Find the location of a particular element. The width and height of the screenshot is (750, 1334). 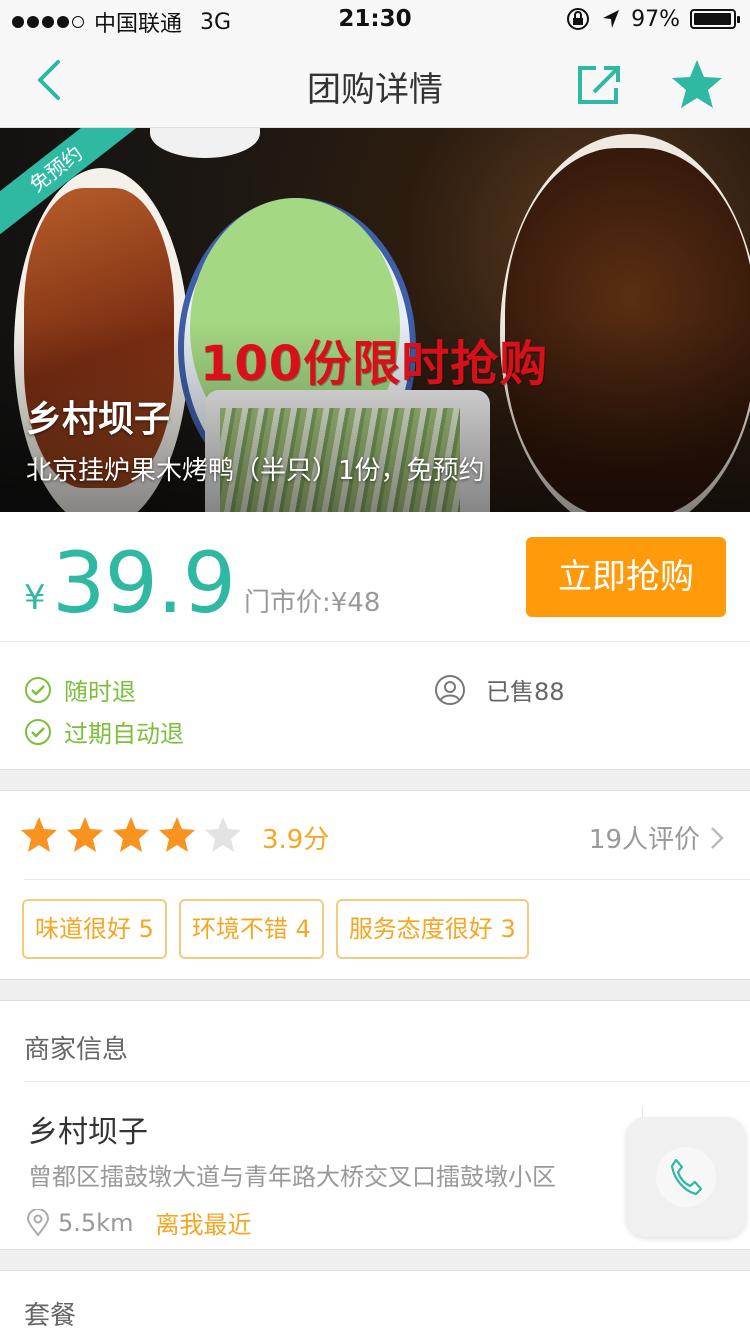

review-tag: 环境不错 4 is located at coordinates (251, 929).